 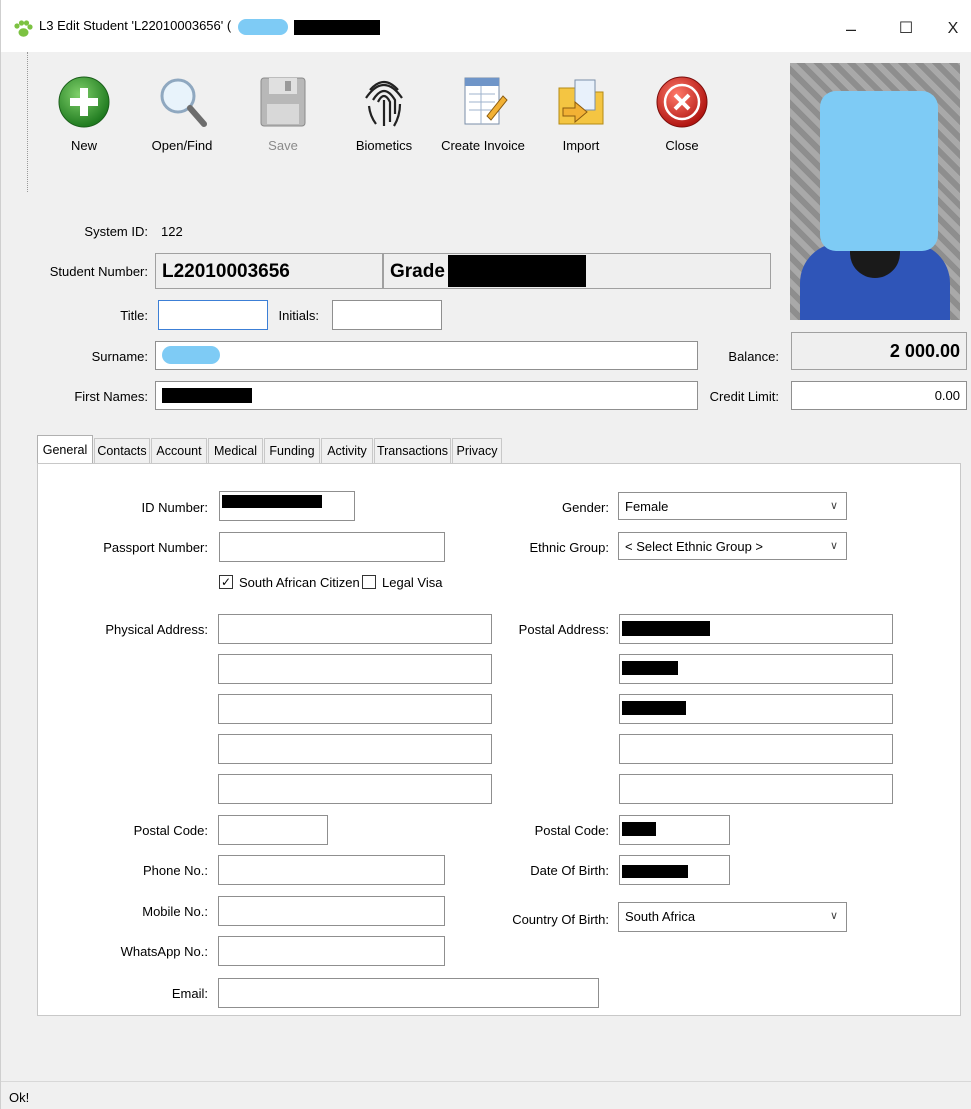 I want to click on postal-code-label: Postal Code:, so click(x=170, y=830).